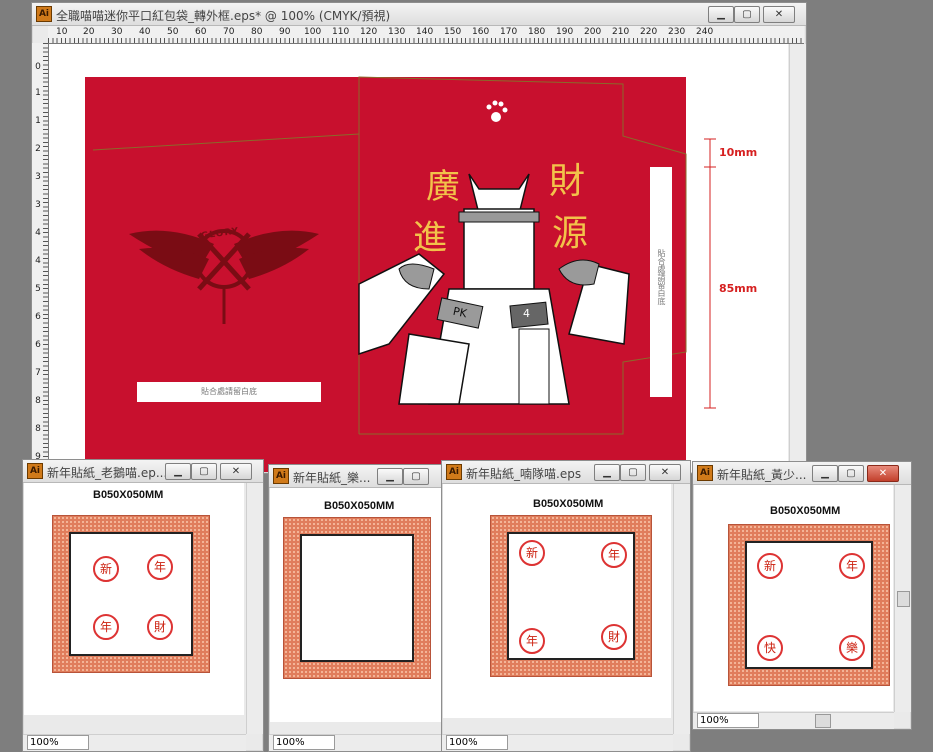  Describe the element at coordinates (173, 32) in the screenshot. I see `ruler-tick: 50` at that location.